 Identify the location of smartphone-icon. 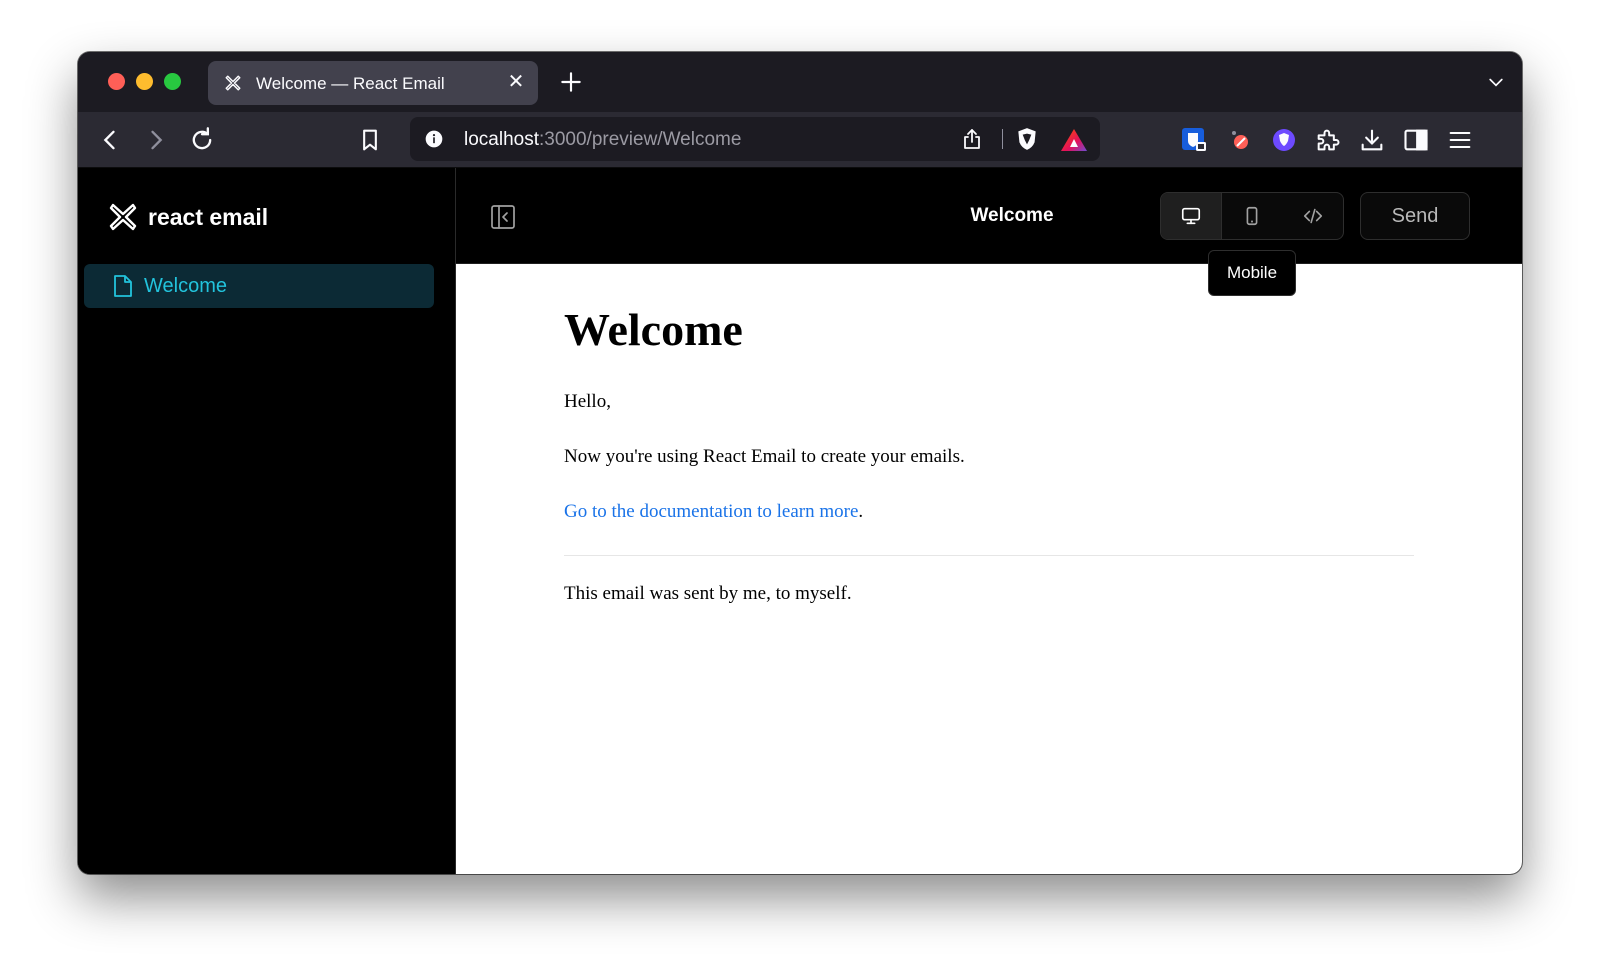
(1252, 216).